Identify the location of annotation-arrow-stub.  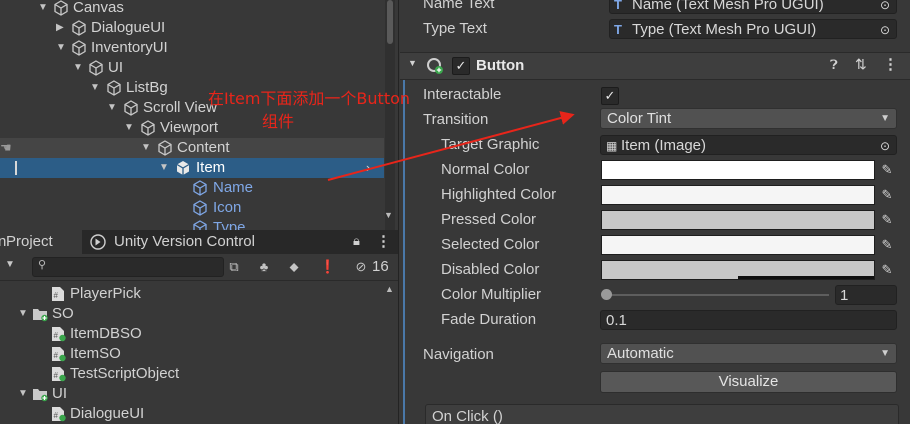
(301, 134).